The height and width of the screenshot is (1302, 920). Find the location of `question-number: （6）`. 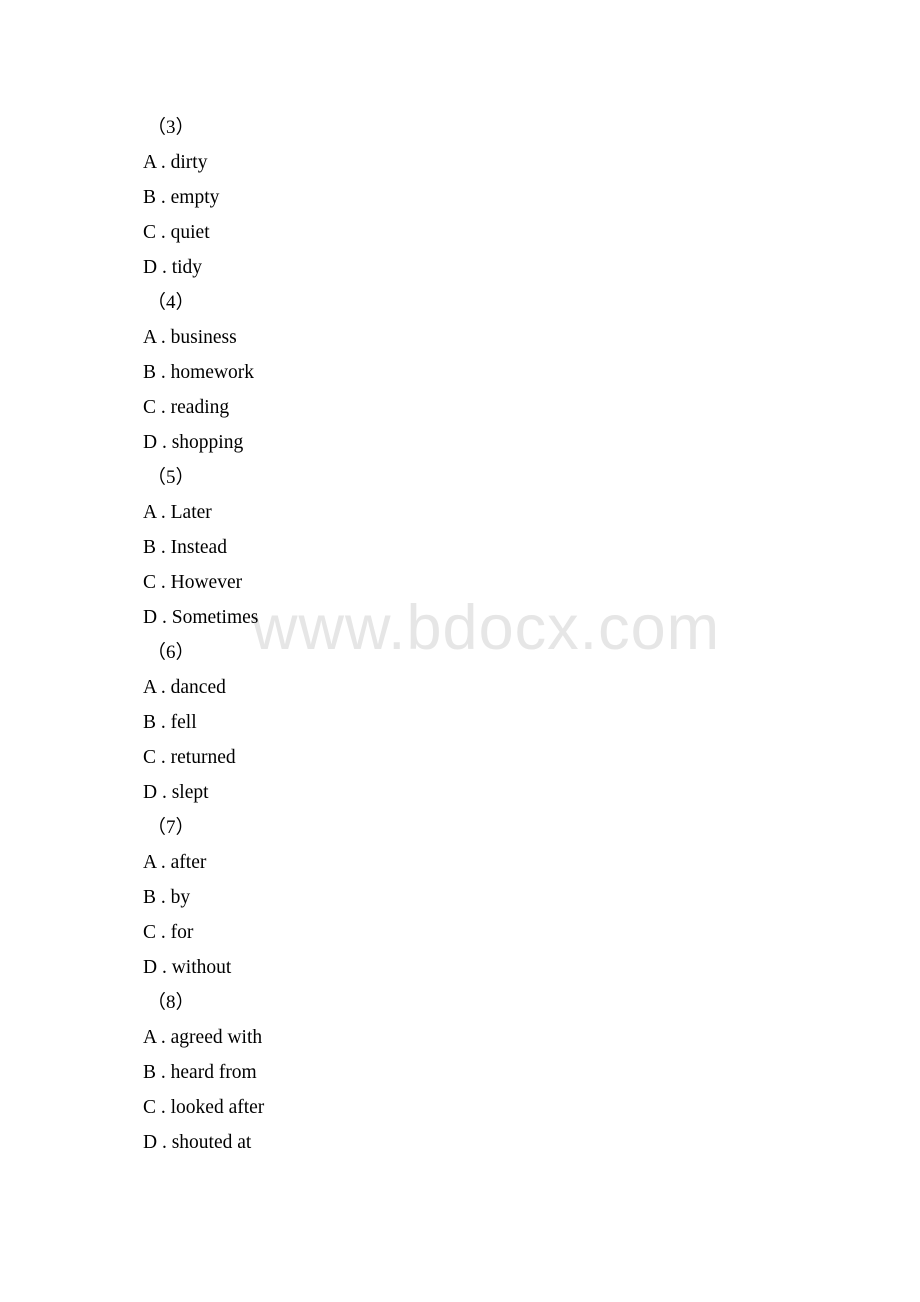

question-number: （6） is located at coordinates (171, 652).